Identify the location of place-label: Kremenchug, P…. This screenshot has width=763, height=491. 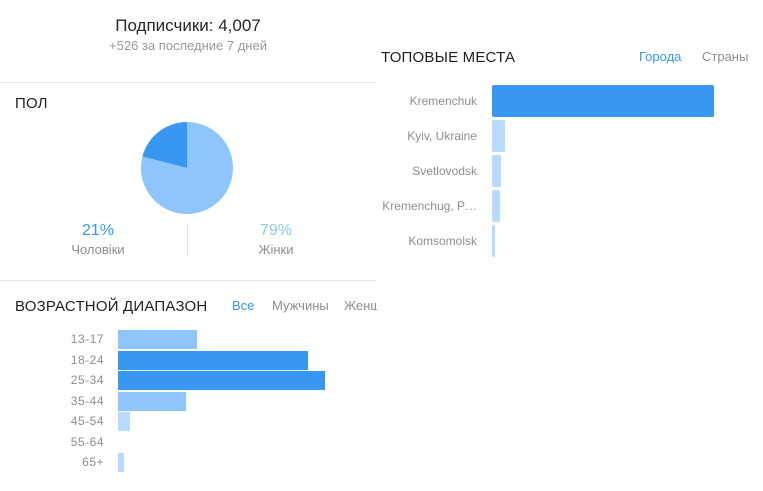
(429, 206).